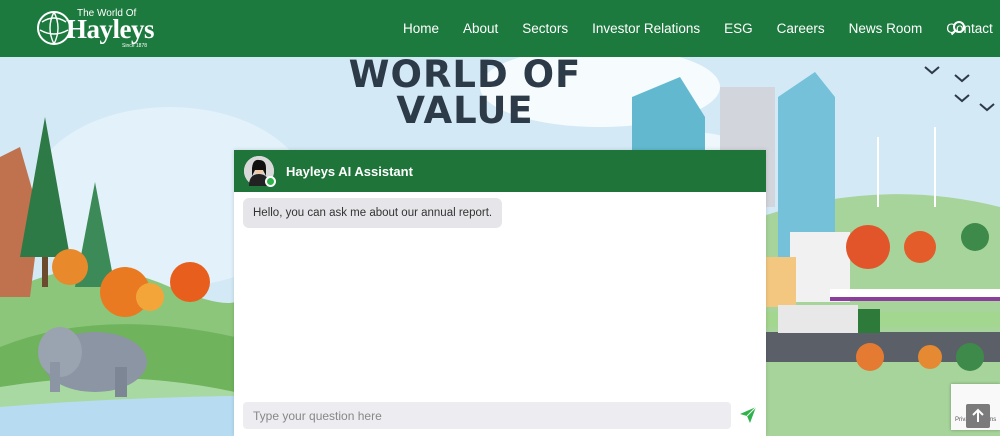  Describe the element at coordinates (480, 28) in the screenshot. I see `nav-about: About` at that location.